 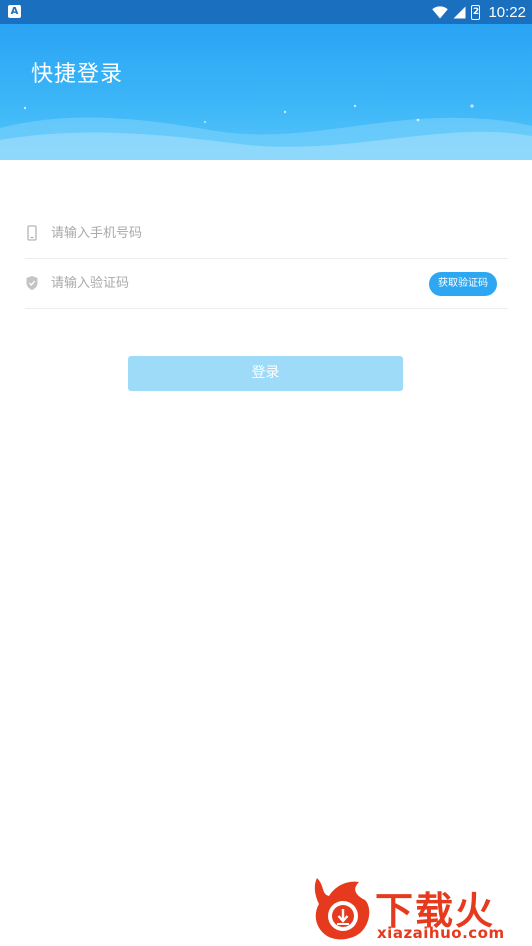 What do you see at coordinates (32, 283) in the screenshot?
I see `shield-icon` at bounding box center [32, 283].